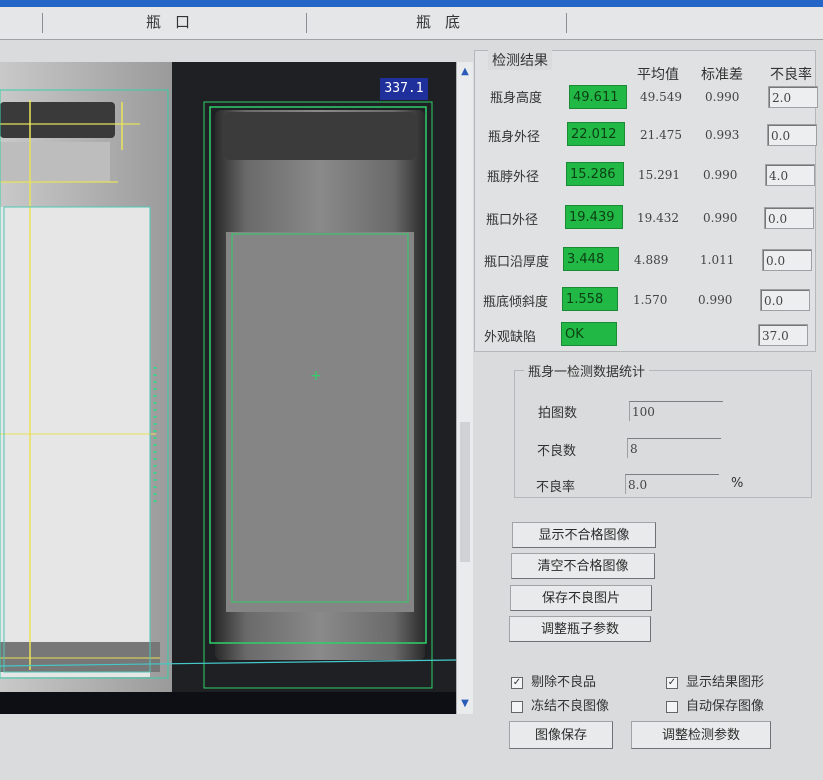 The height and width of the screenshot is (780, 823). What do you see at coordinates (175, 23) in the screenshot?
I see `tab-bottle-mouth: 瓶口` at bounding box center [175, 23].